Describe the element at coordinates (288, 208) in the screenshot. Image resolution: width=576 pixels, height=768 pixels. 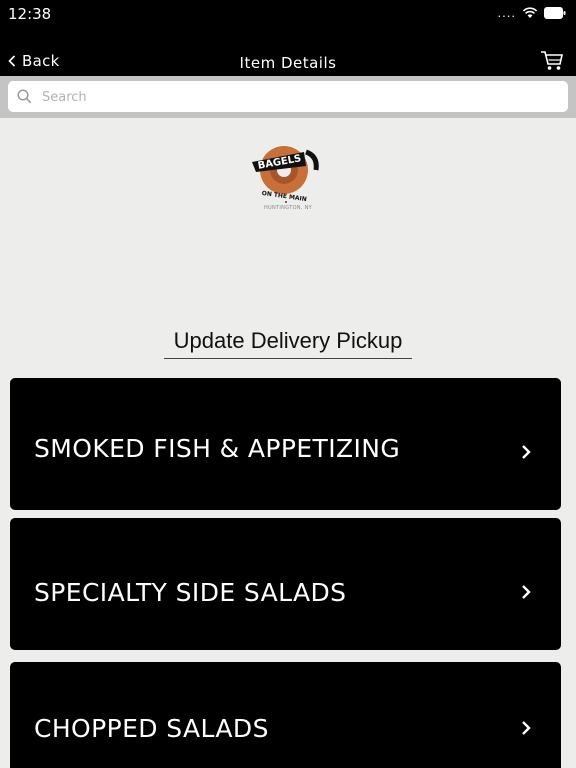
I see `logo-location: HUNTINGTON, NY` at that location.